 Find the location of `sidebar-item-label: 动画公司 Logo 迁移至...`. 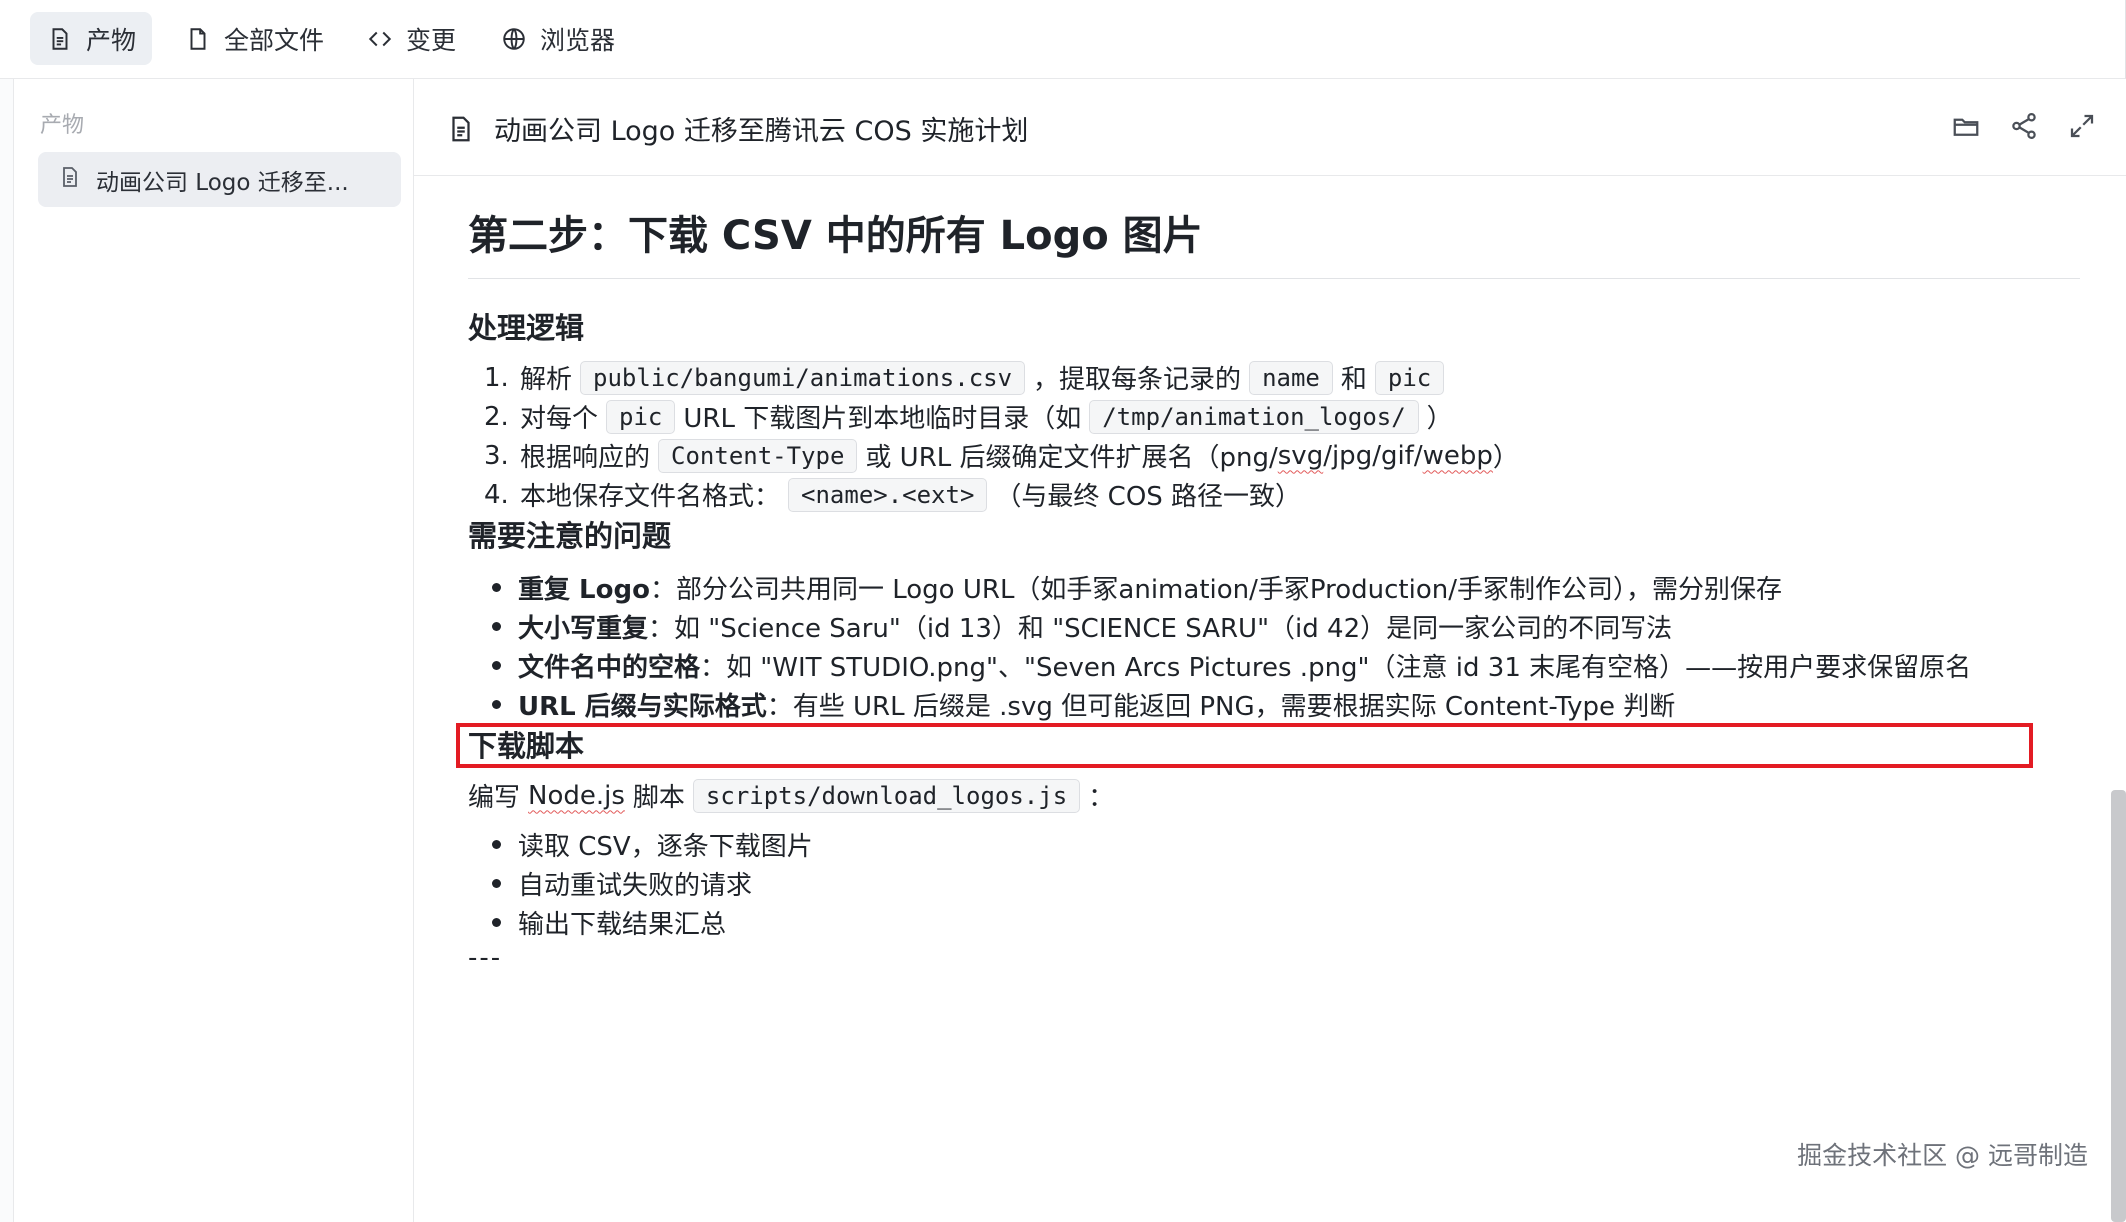

sidebar-item-label: 动画公司 Logo 迁移至... is located at coordinates (222, 182).